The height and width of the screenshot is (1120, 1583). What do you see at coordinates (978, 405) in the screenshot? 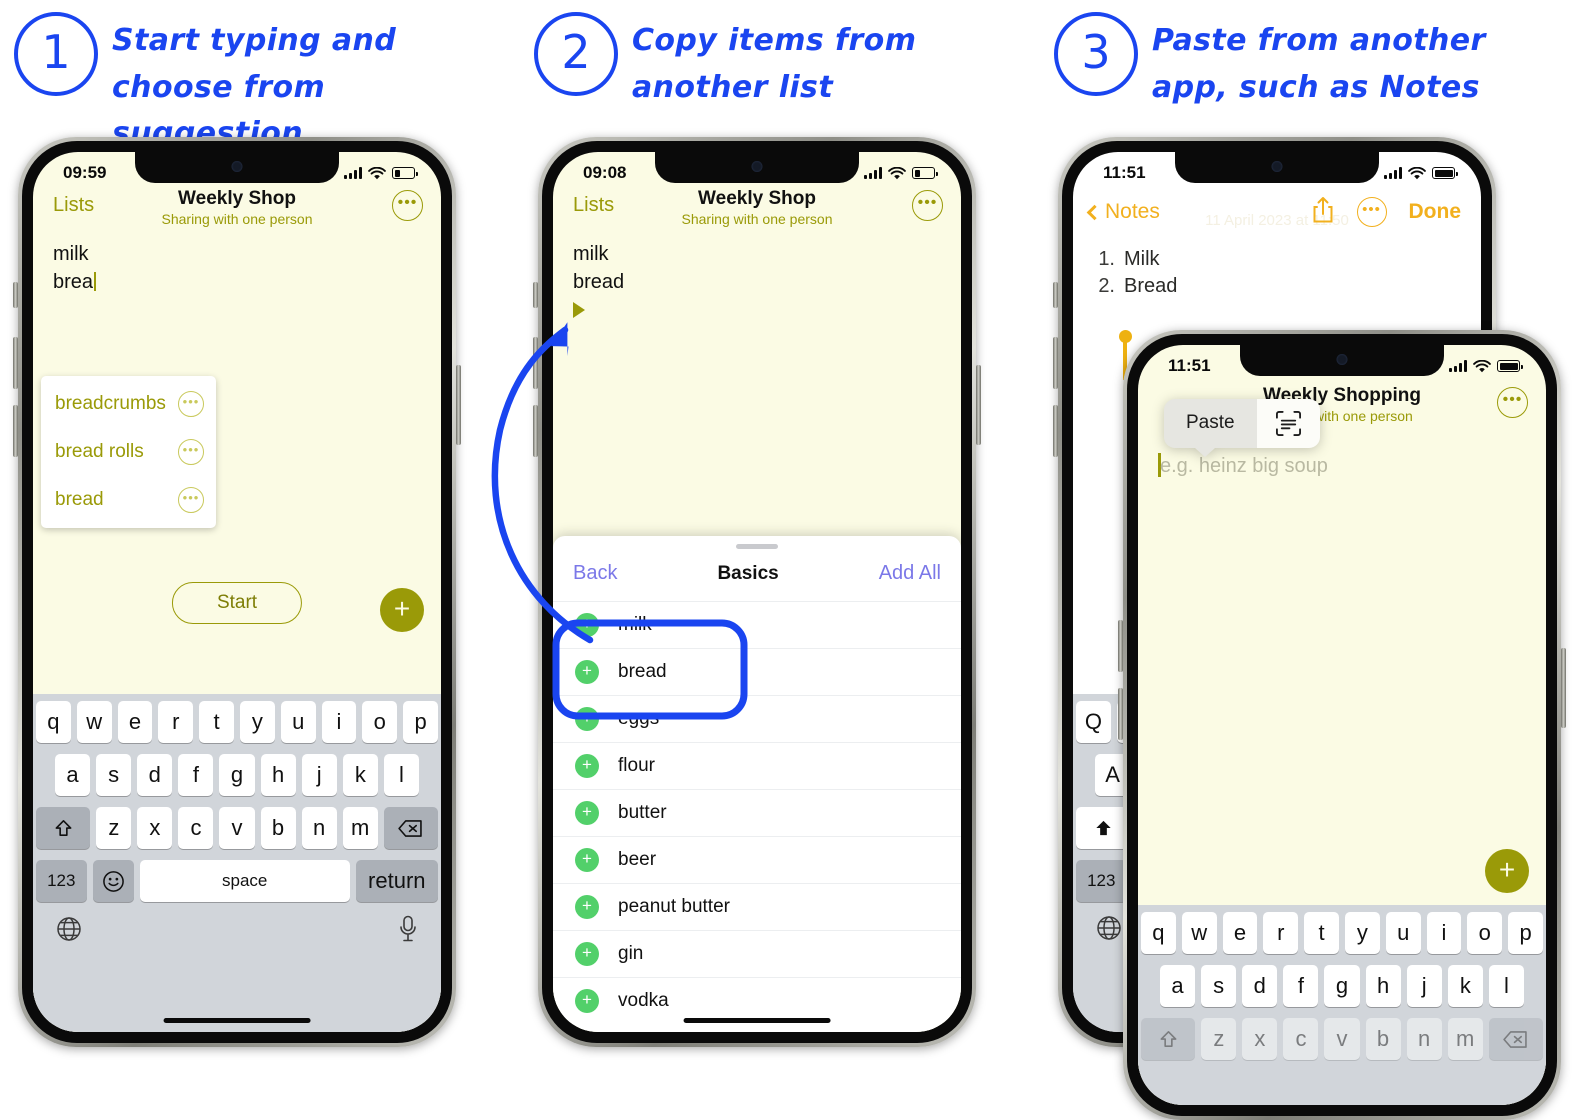
I see `power-button` at bounding box center [978, 405].